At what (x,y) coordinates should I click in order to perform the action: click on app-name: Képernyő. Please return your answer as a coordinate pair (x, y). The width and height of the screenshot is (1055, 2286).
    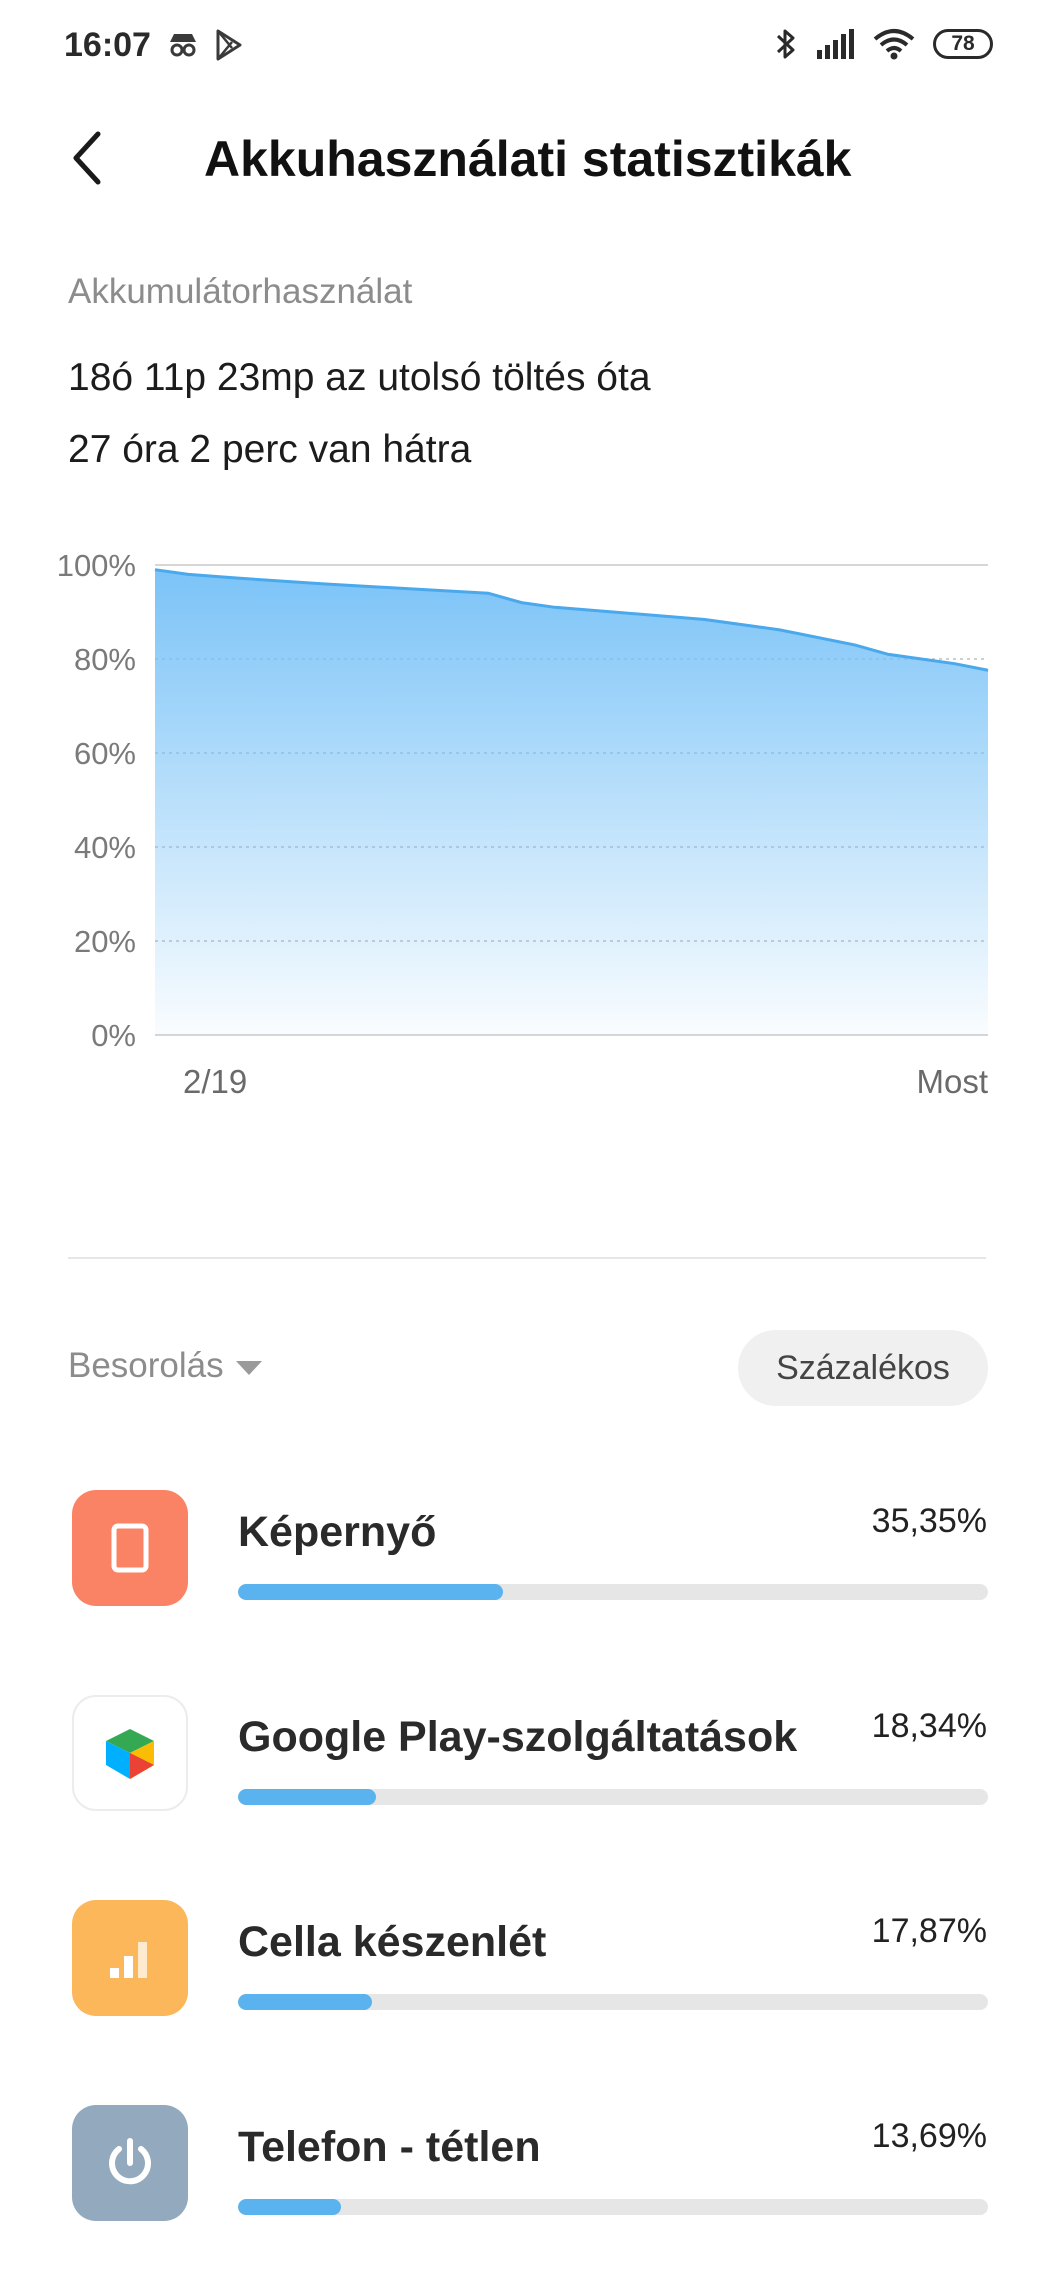
    Looking at the image, I should click on (337, 1532).